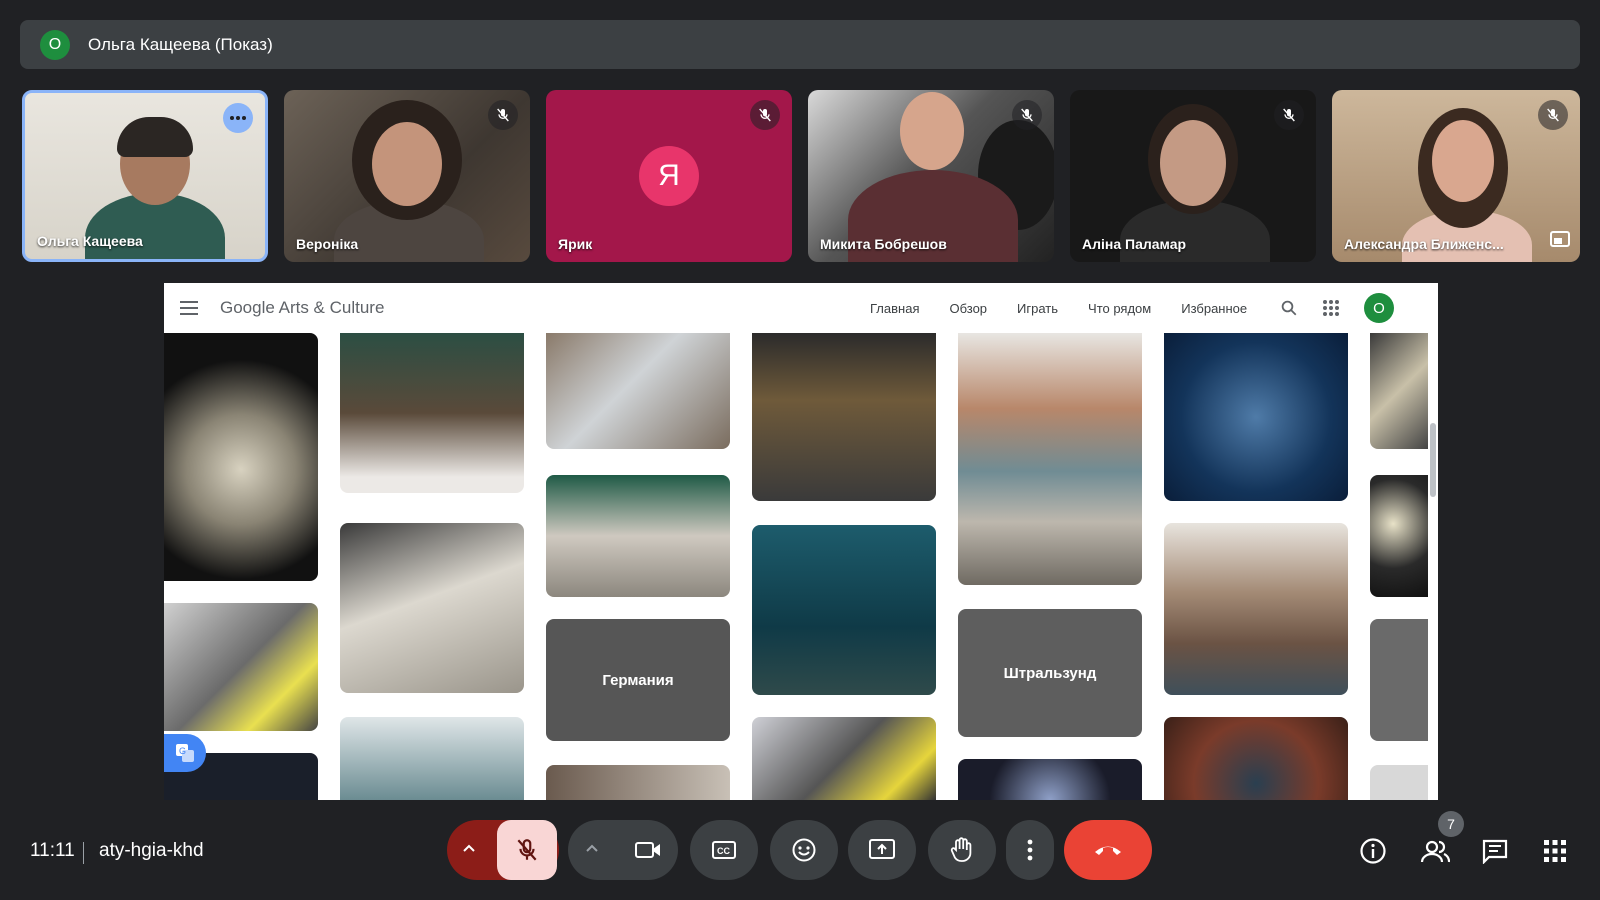 This screenshot has height=900, width=1600. What do you see at coordinates (894, 308) in the screenshot?
I see `nav-link-home: Главная` at bounding box center [894, 308].